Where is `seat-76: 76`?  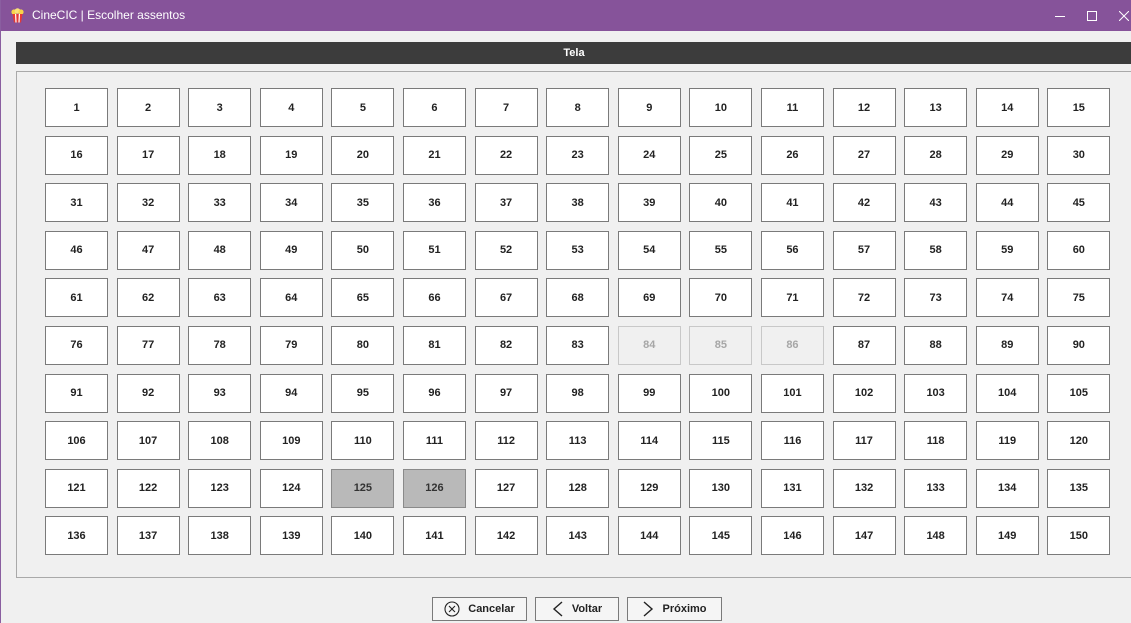 seat-76: 76 is located at coordinates (76, 345).